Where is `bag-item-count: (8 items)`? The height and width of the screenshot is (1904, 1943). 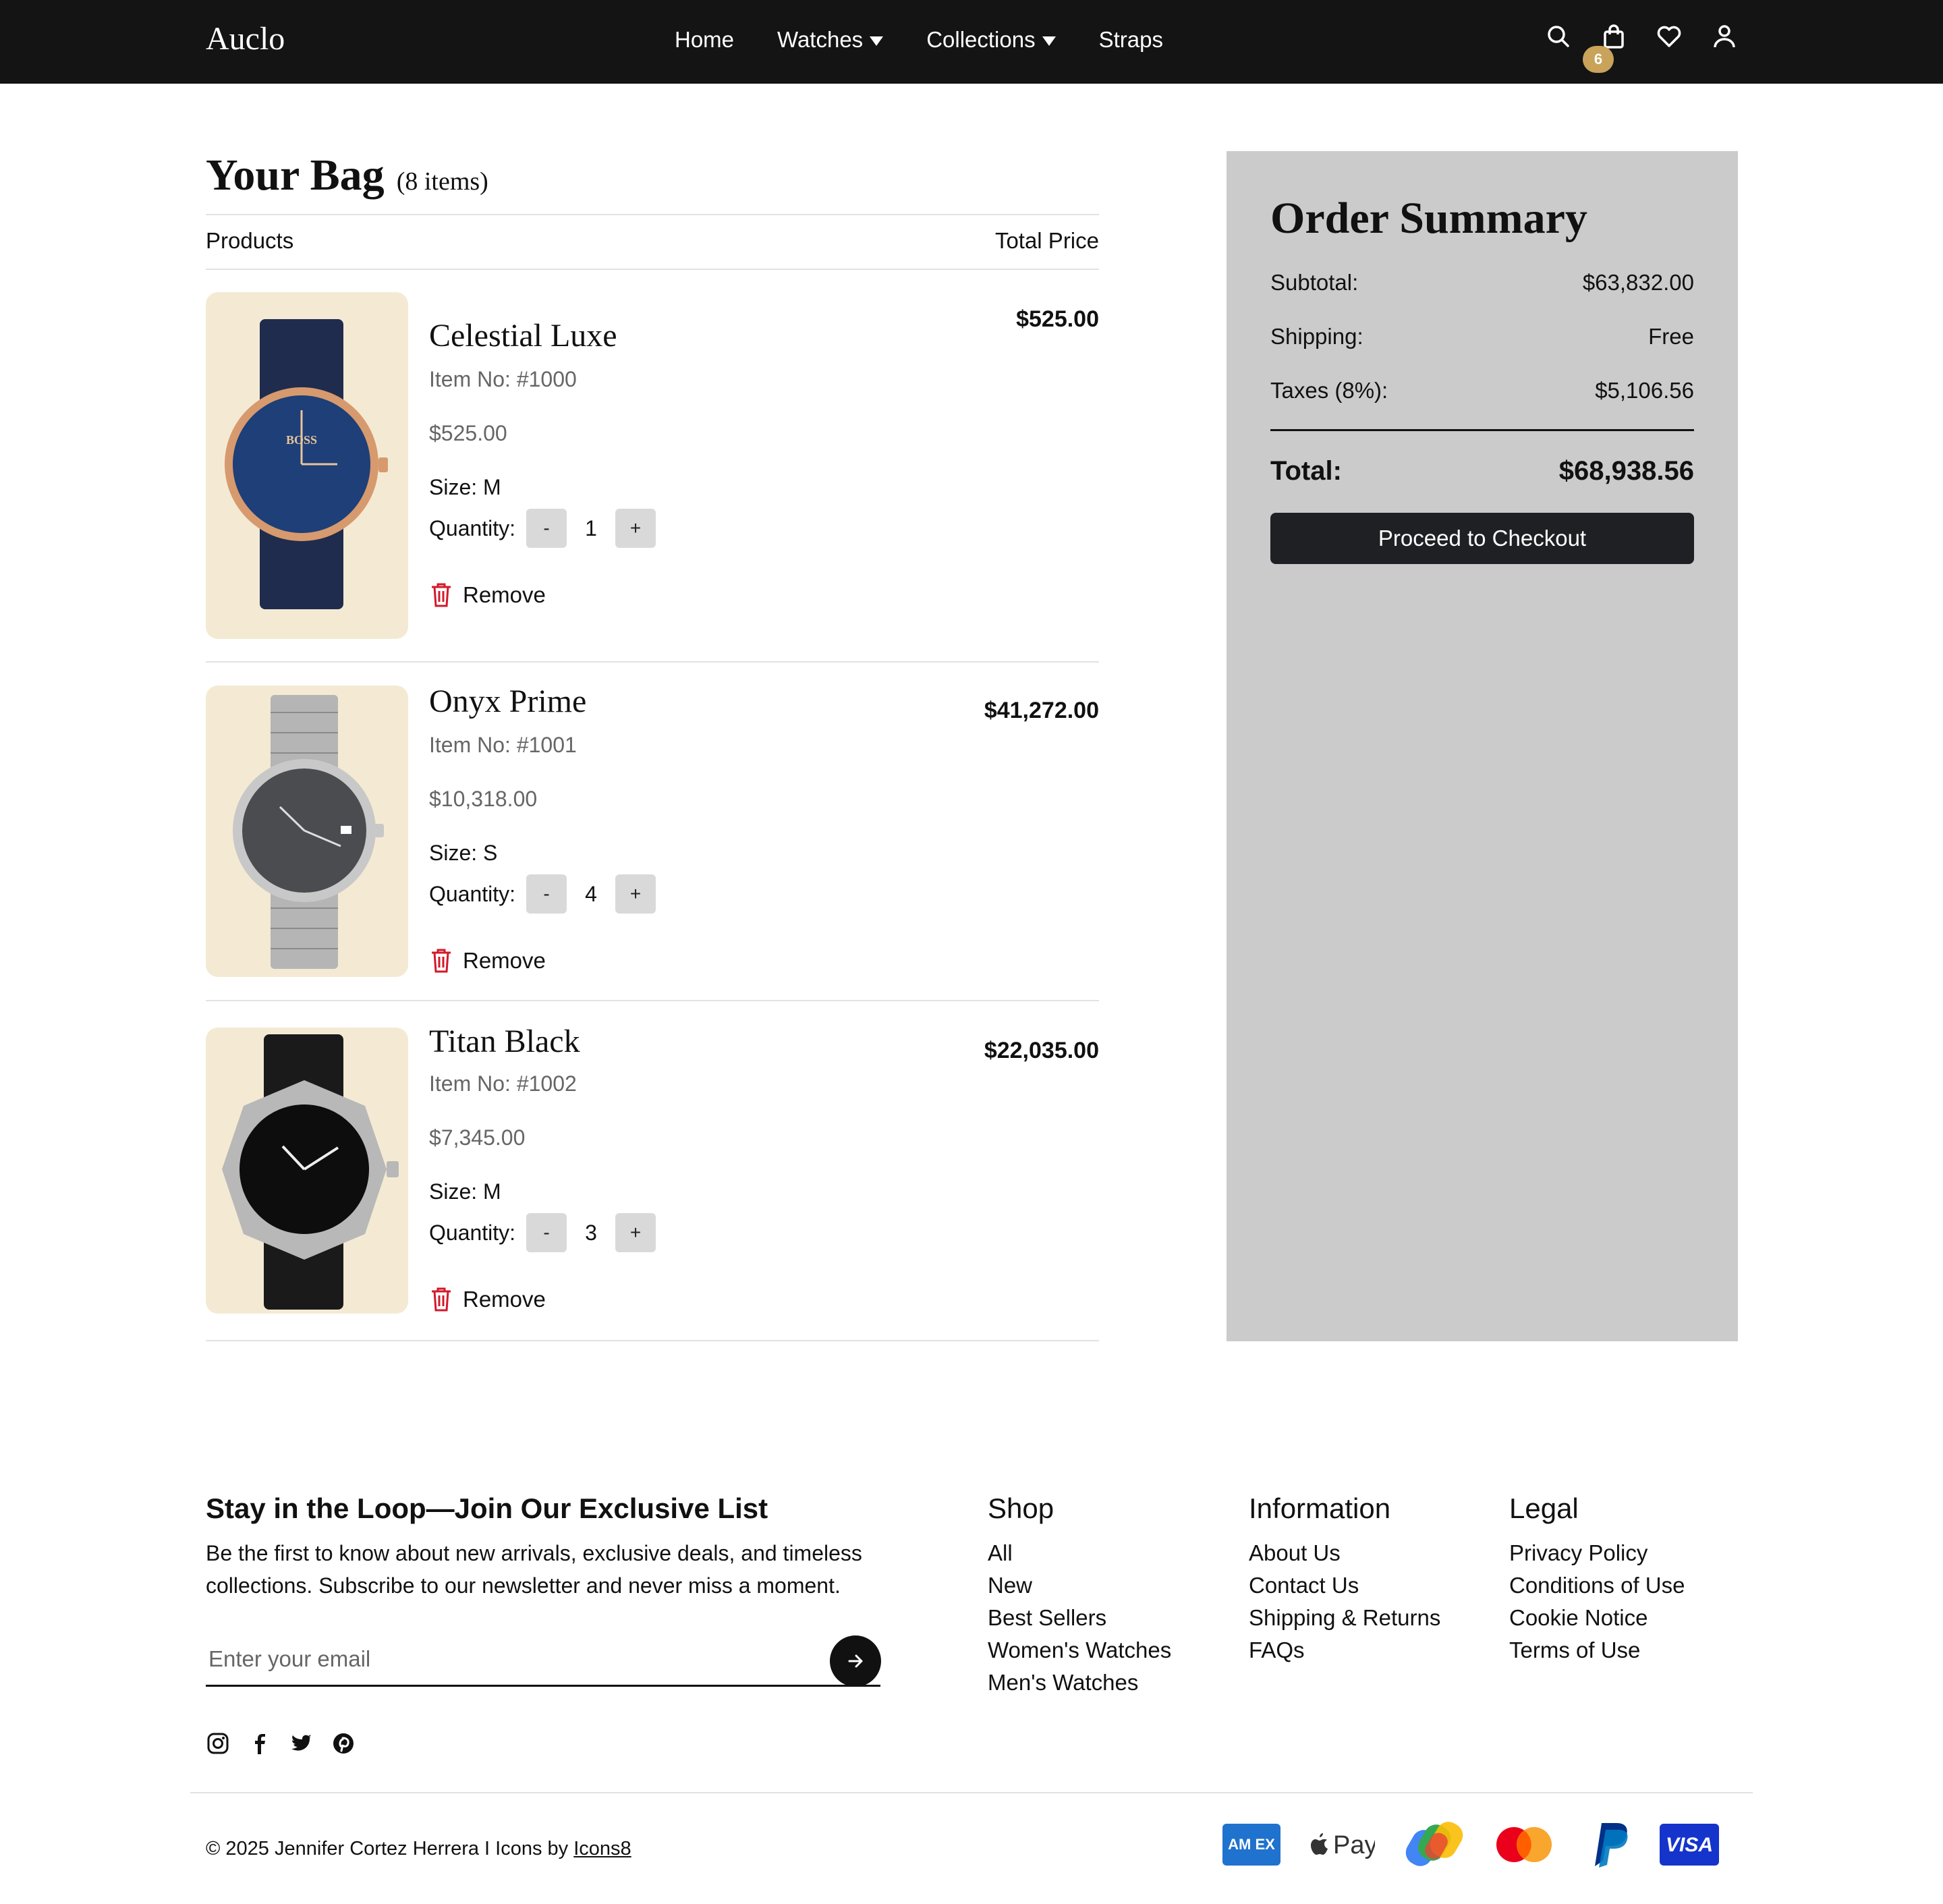
bag-item-count: (8 items) is located at coordinates (442, 181).